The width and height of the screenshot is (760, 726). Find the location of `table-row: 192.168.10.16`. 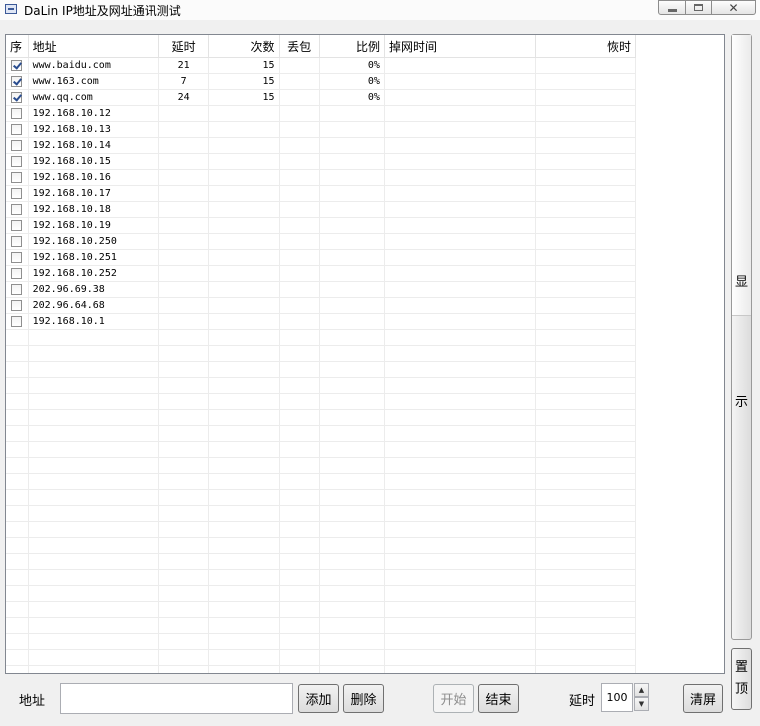

table-row: 192.168.10.16 is located at coordinates (321, 177).